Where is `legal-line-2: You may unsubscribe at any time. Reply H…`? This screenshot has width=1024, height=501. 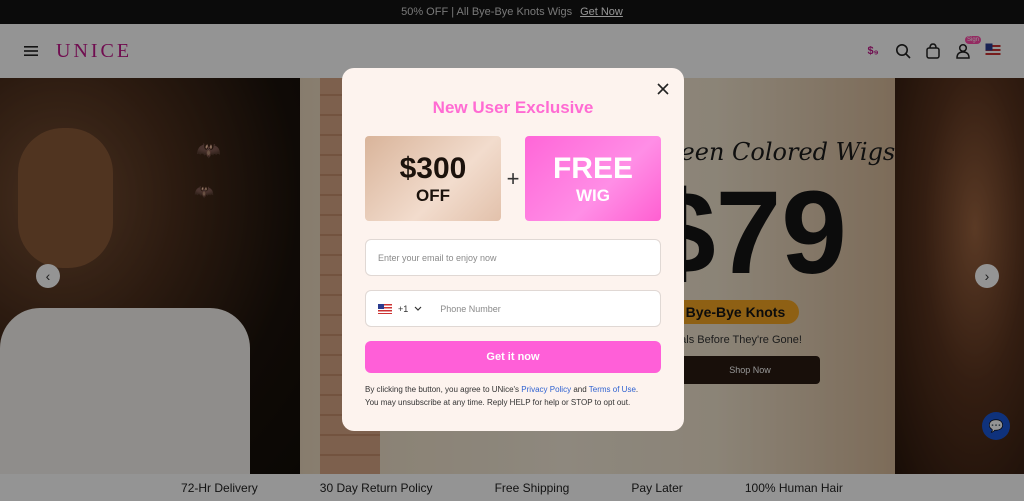
legal-line-2: You may unsubscribe at any time. Reply H… is located at coordinates (498, 402).